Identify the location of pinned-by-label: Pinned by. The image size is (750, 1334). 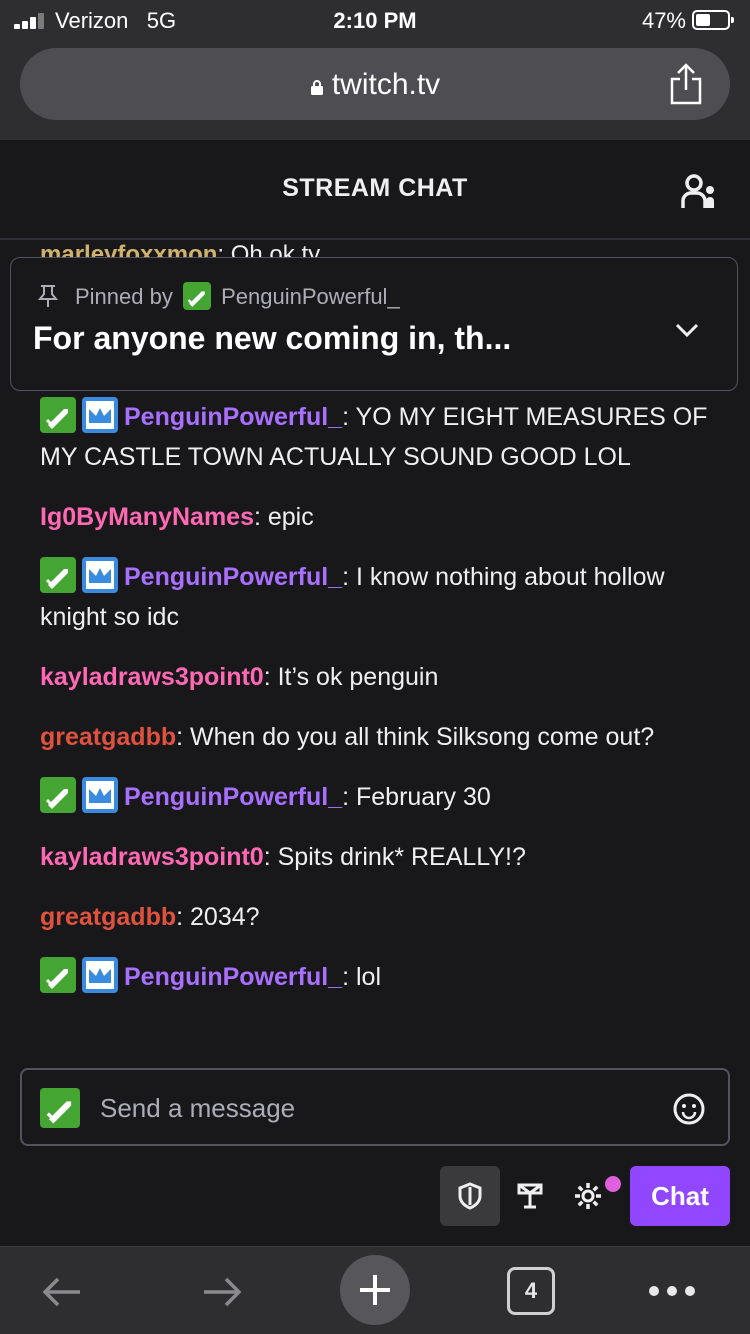
(124, 296).